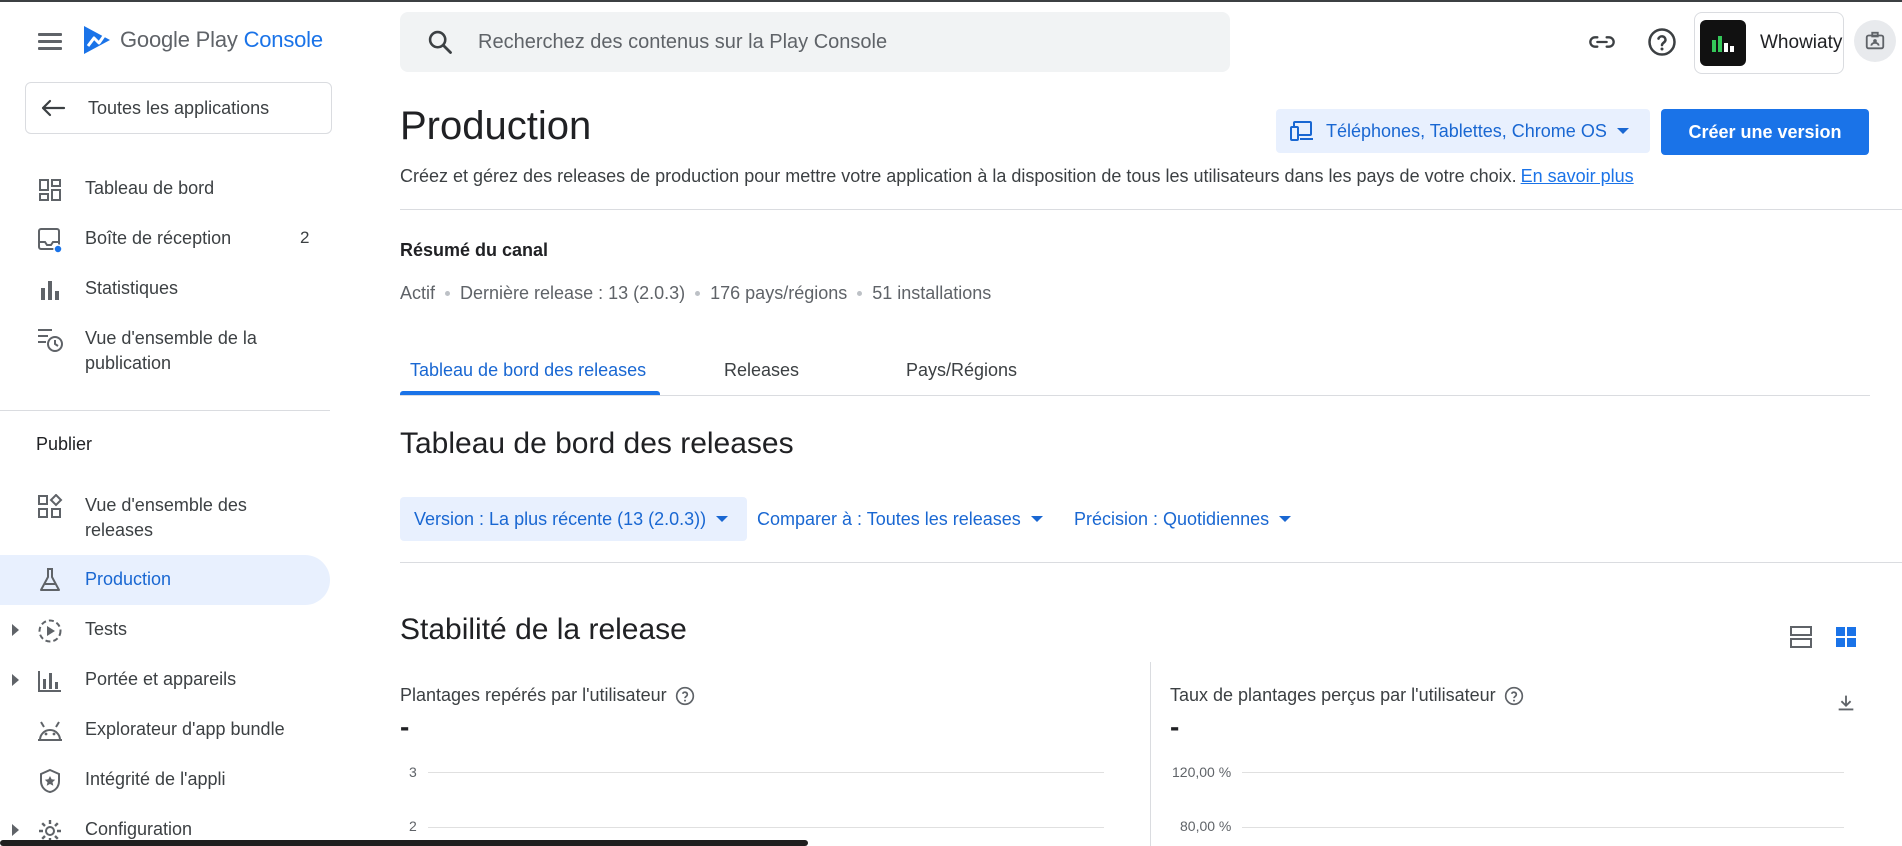  Describe the element at coordinates (1135, 395) in the screenshot. I see `tabs-divider` at that location.